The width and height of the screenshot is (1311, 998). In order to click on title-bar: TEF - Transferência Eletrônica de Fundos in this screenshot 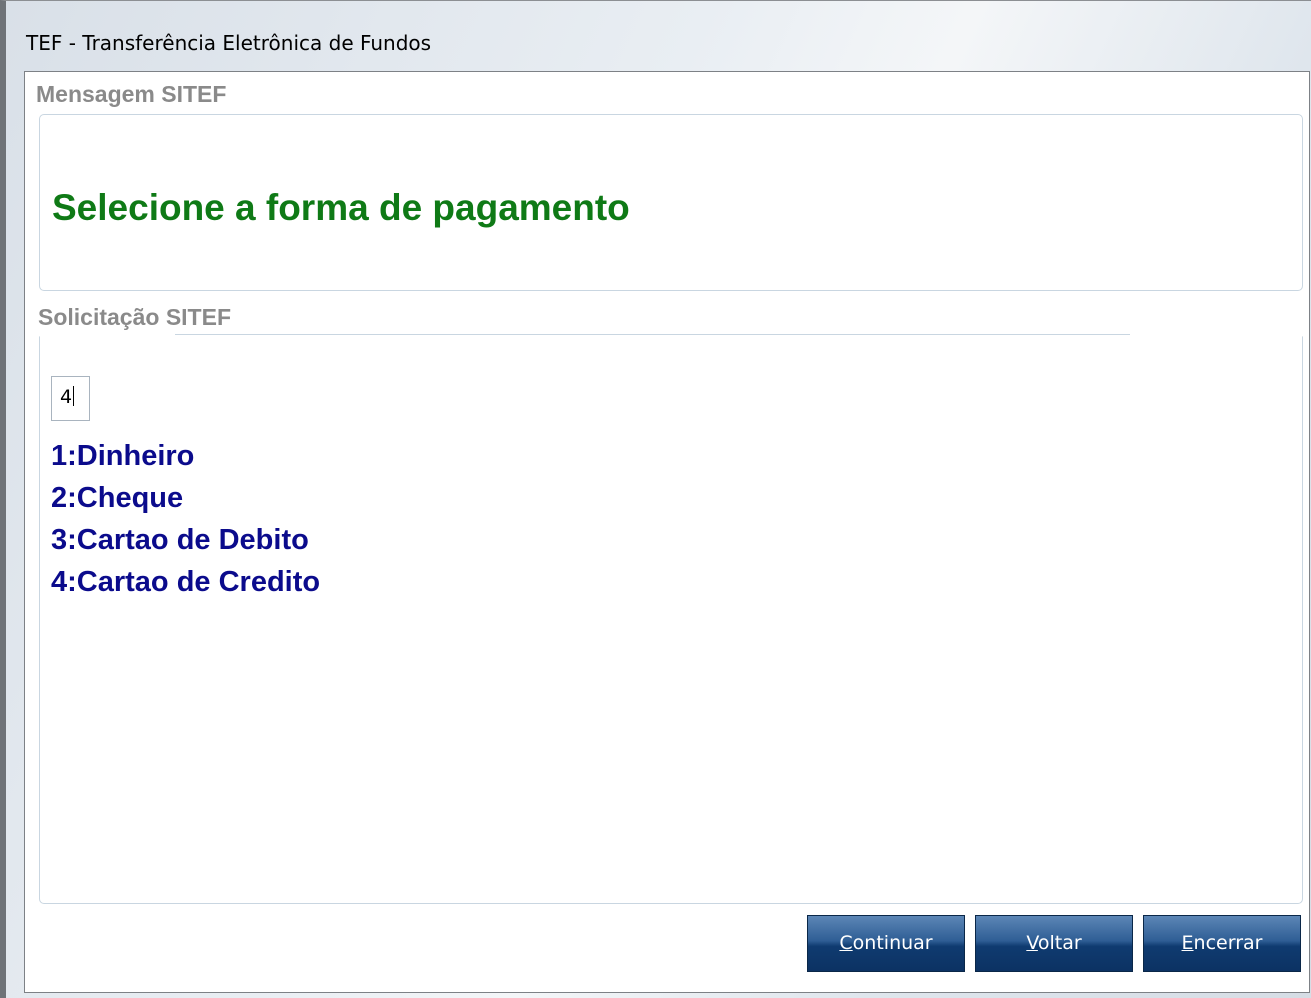, I will do `click(658, 36)`.